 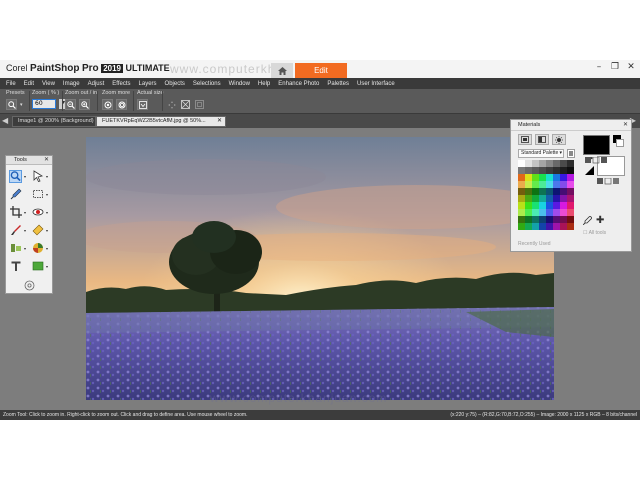 What do you see at coordinates (19, 230) in the screenshot?
I see `paint-brush-tool: ▾` at bounding box center [19, 230].